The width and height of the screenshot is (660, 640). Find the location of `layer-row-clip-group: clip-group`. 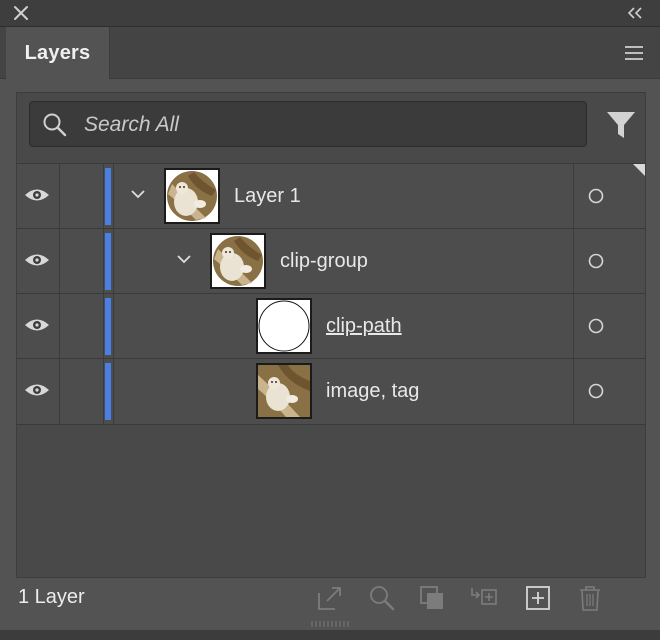

layer-row-clip-group: clip-group is located at coordinates (331, 260).